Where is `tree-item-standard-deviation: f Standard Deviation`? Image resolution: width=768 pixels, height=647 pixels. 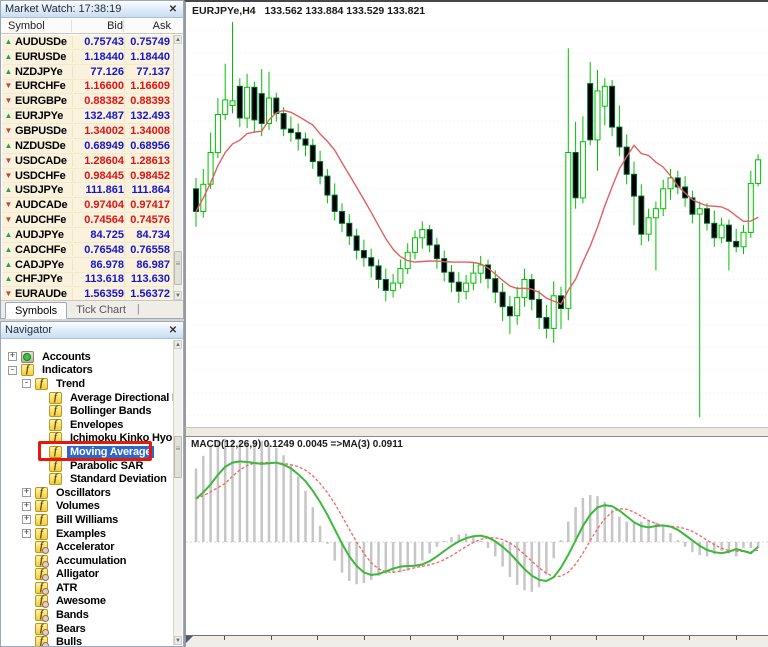 tree-item-standard-deviation: f Standard Deviation is located at coordinates (87, 479).